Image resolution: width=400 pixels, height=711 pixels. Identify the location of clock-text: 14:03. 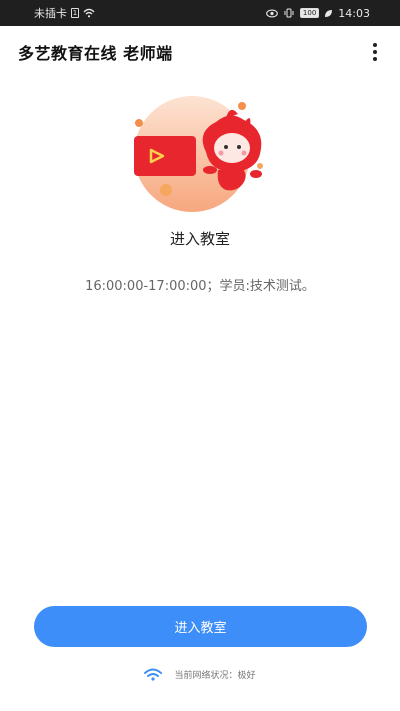
(354, 13).